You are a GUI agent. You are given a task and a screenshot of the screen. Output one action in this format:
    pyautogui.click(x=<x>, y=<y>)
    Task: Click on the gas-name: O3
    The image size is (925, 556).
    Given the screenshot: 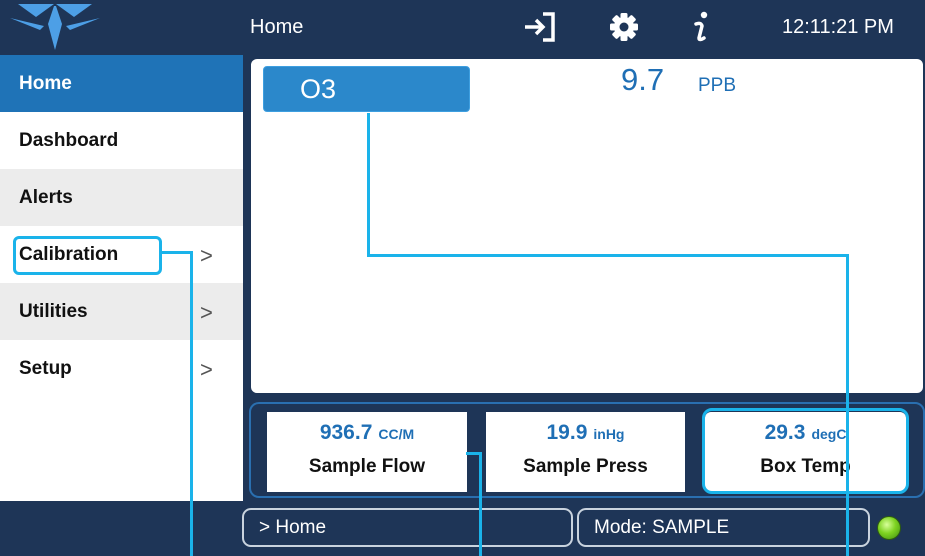 What is the action you would take?
    pyautogui.click(x=318, y=88)
    